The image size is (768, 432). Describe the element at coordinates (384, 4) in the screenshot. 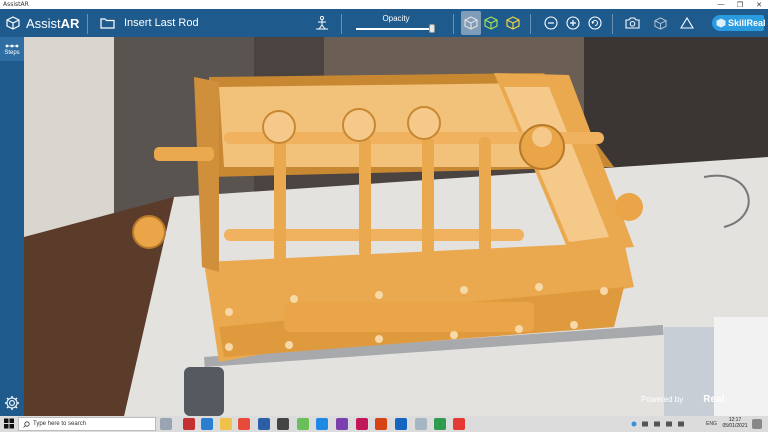

I see `window-titlebar: AssistAR` at that location.